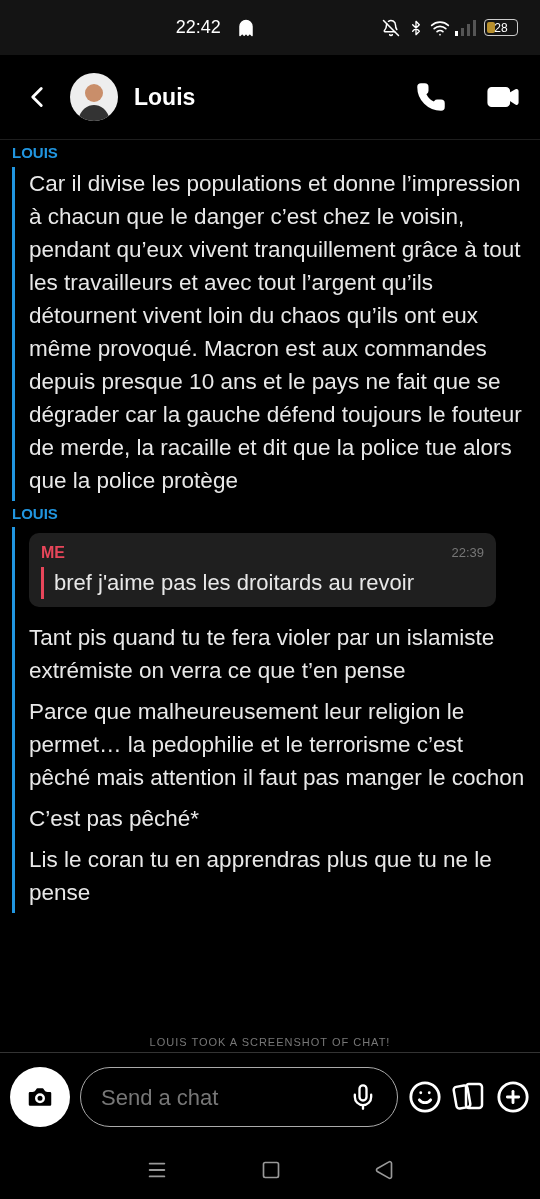 Image resolution: width=540 pixels, height=1199 pixels. Describe the element at coordinates (115, 819) in the screenshot. I see `message-text: C’est pas pêché*` at that location.